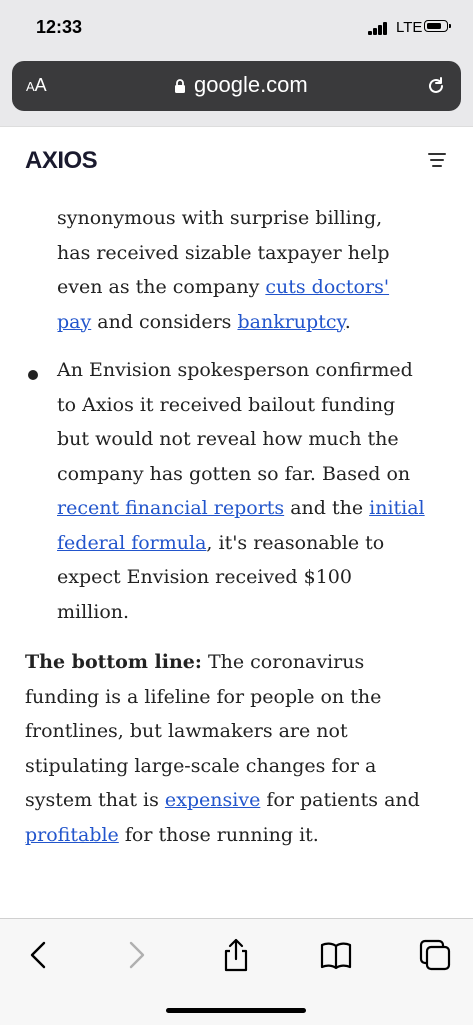  I want to click on text-line: profitable for those running it., so click(245, 835).